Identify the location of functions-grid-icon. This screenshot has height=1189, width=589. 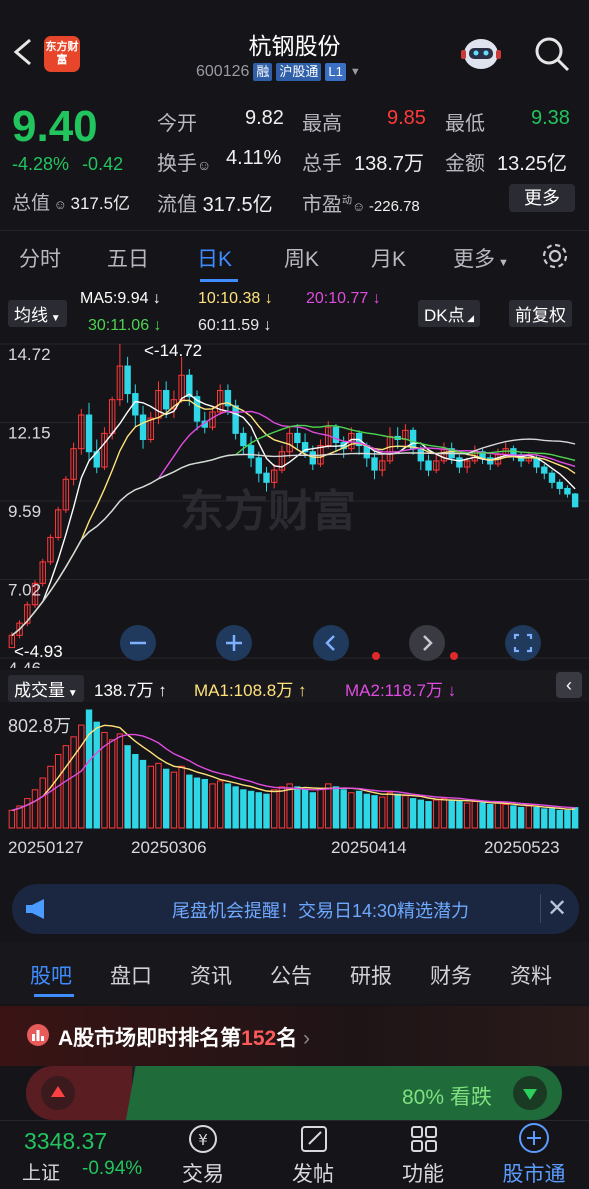
(424, 1139).